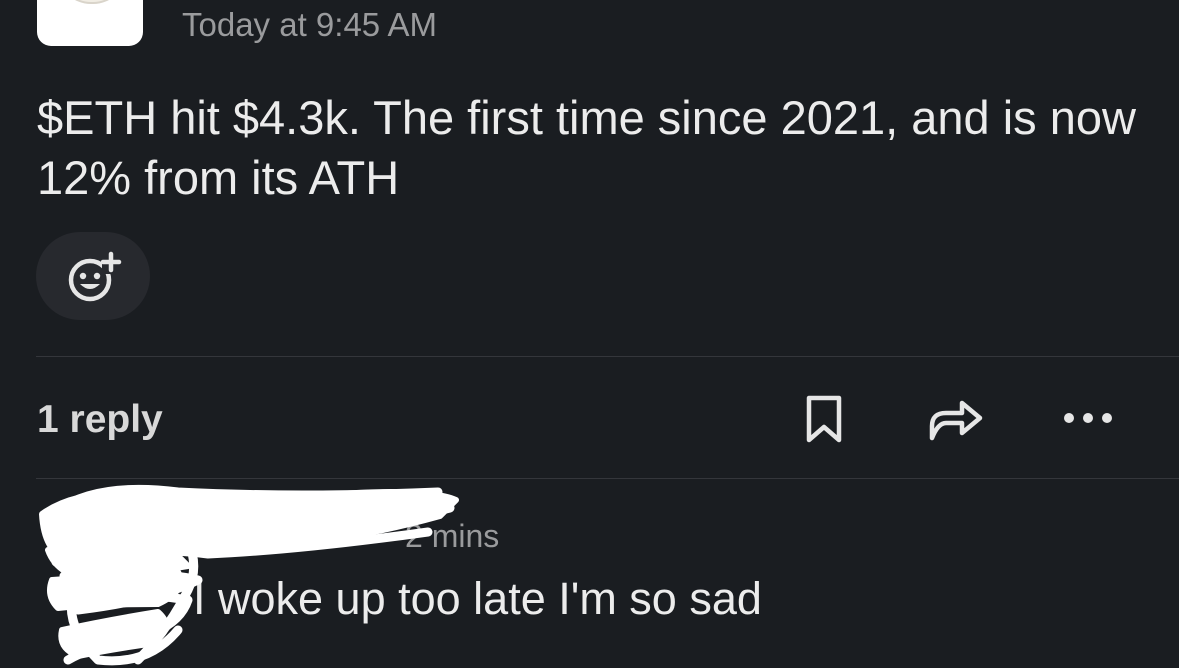 The width and height of the screenshot is (1179, 668). I want to click on add-reaction-button, so click(93, 276).